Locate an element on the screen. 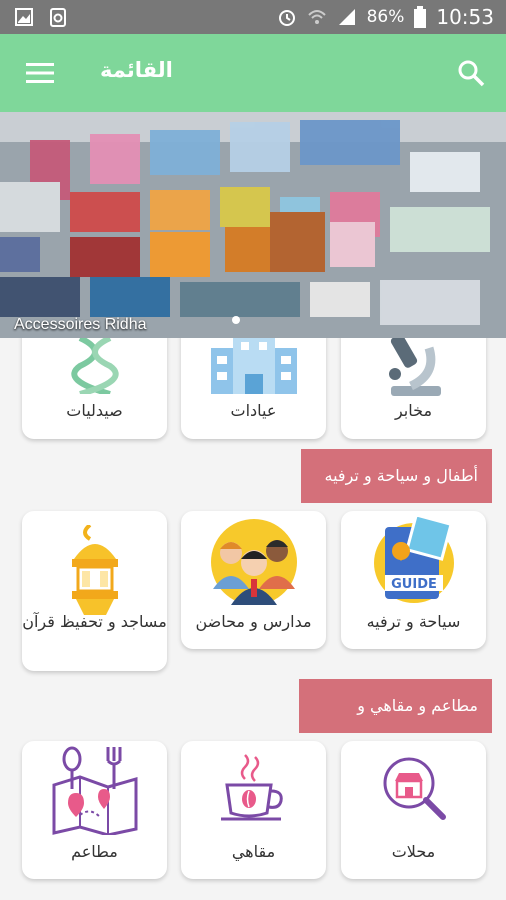 The image size is (506, 900). coffee-cup-icon is located at coordinates (252, 787).